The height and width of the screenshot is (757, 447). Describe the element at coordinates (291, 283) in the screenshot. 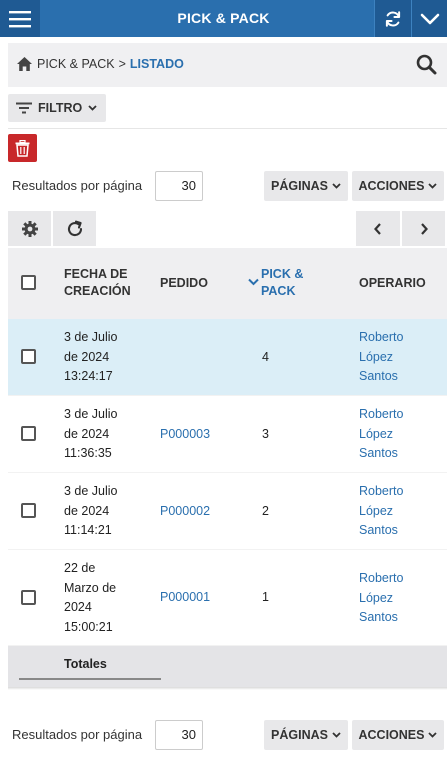

I see `column-header-pickpack: PICK & PACK` at that location.